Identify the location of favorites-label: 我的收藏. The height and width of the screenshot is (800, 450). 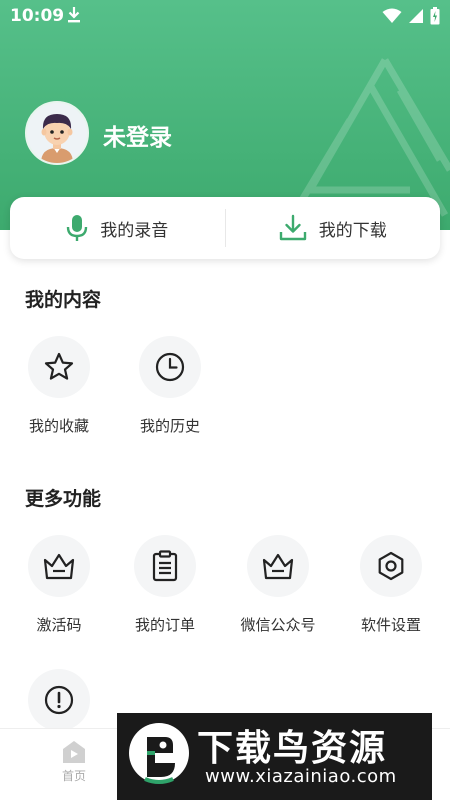
(58, 426).